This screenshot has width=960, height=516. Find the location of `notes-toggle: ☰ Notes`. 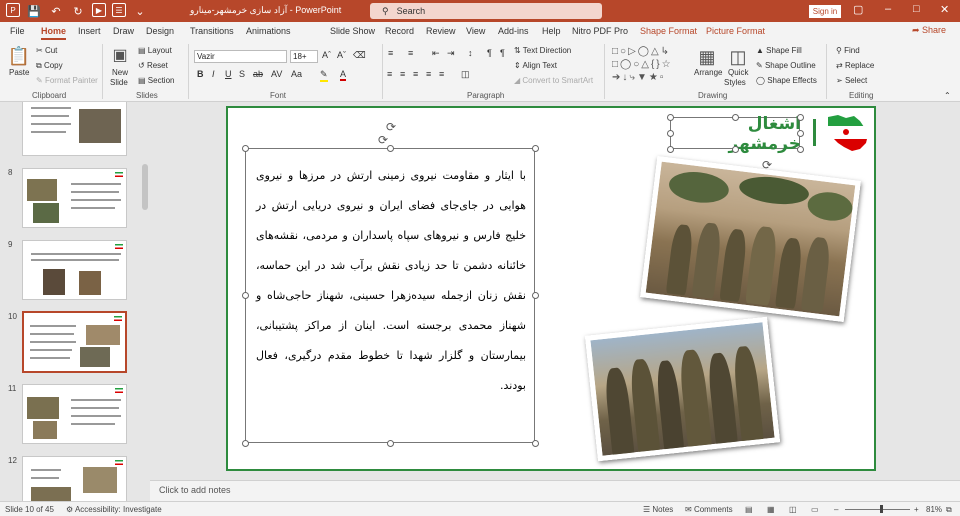

notes-toggle: ☰ Notes is located at coordinates (658, 509).